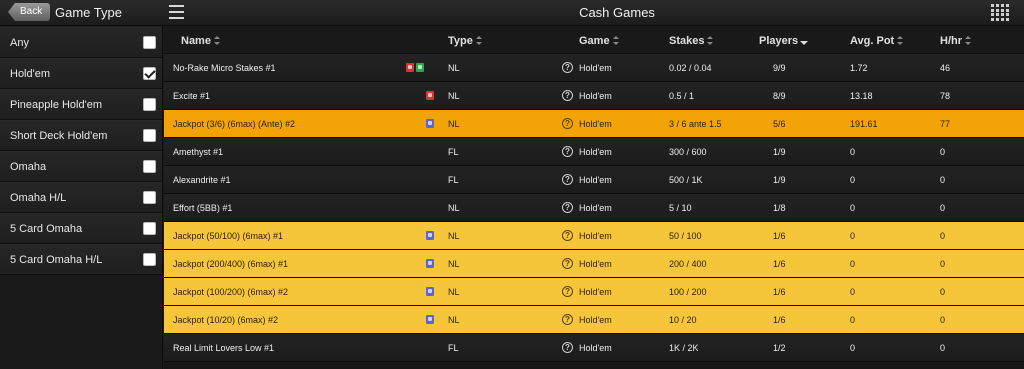  Describe the element at coordinates (779, 236) in the screenshot. I see `cell-players: 1/6` at that location.